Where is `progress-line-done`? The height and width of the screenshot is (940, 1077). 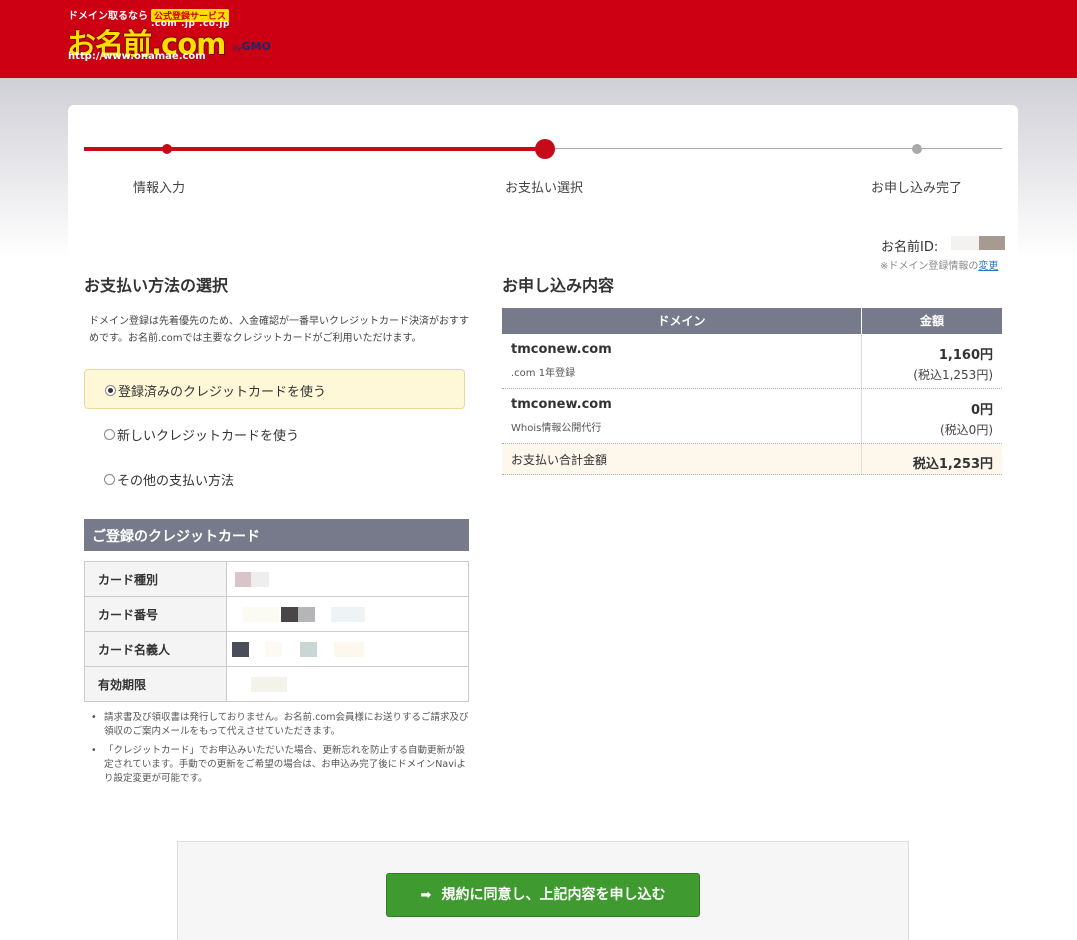 progress-line-done is located at coordinates (314, 149).